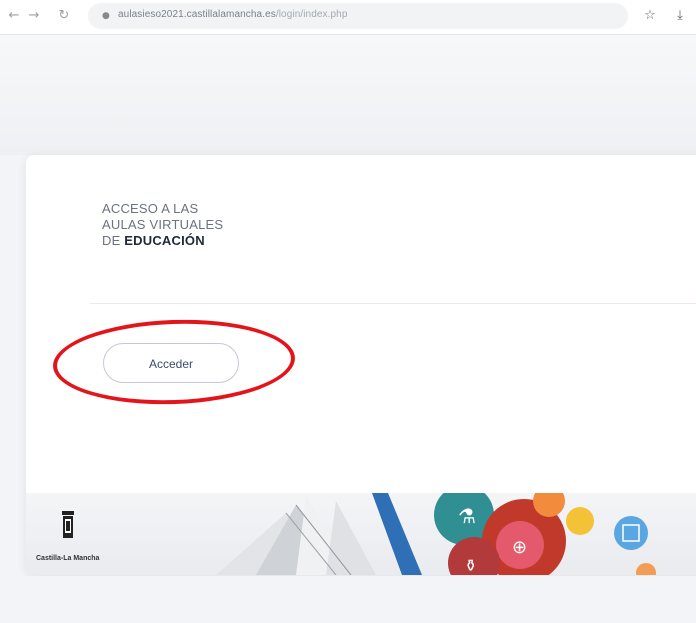 The image size is (696, 623). I want to click on title-line-3: DE EDUCACIÓN, so click(162, 241).